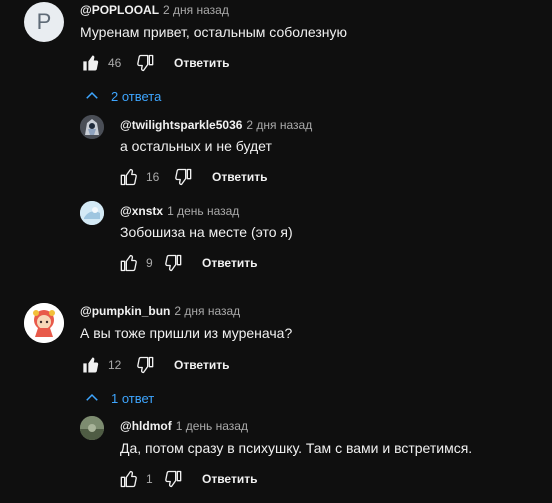  I want to click on replies-toggle-label: 2 ответа, so click(136, 96).